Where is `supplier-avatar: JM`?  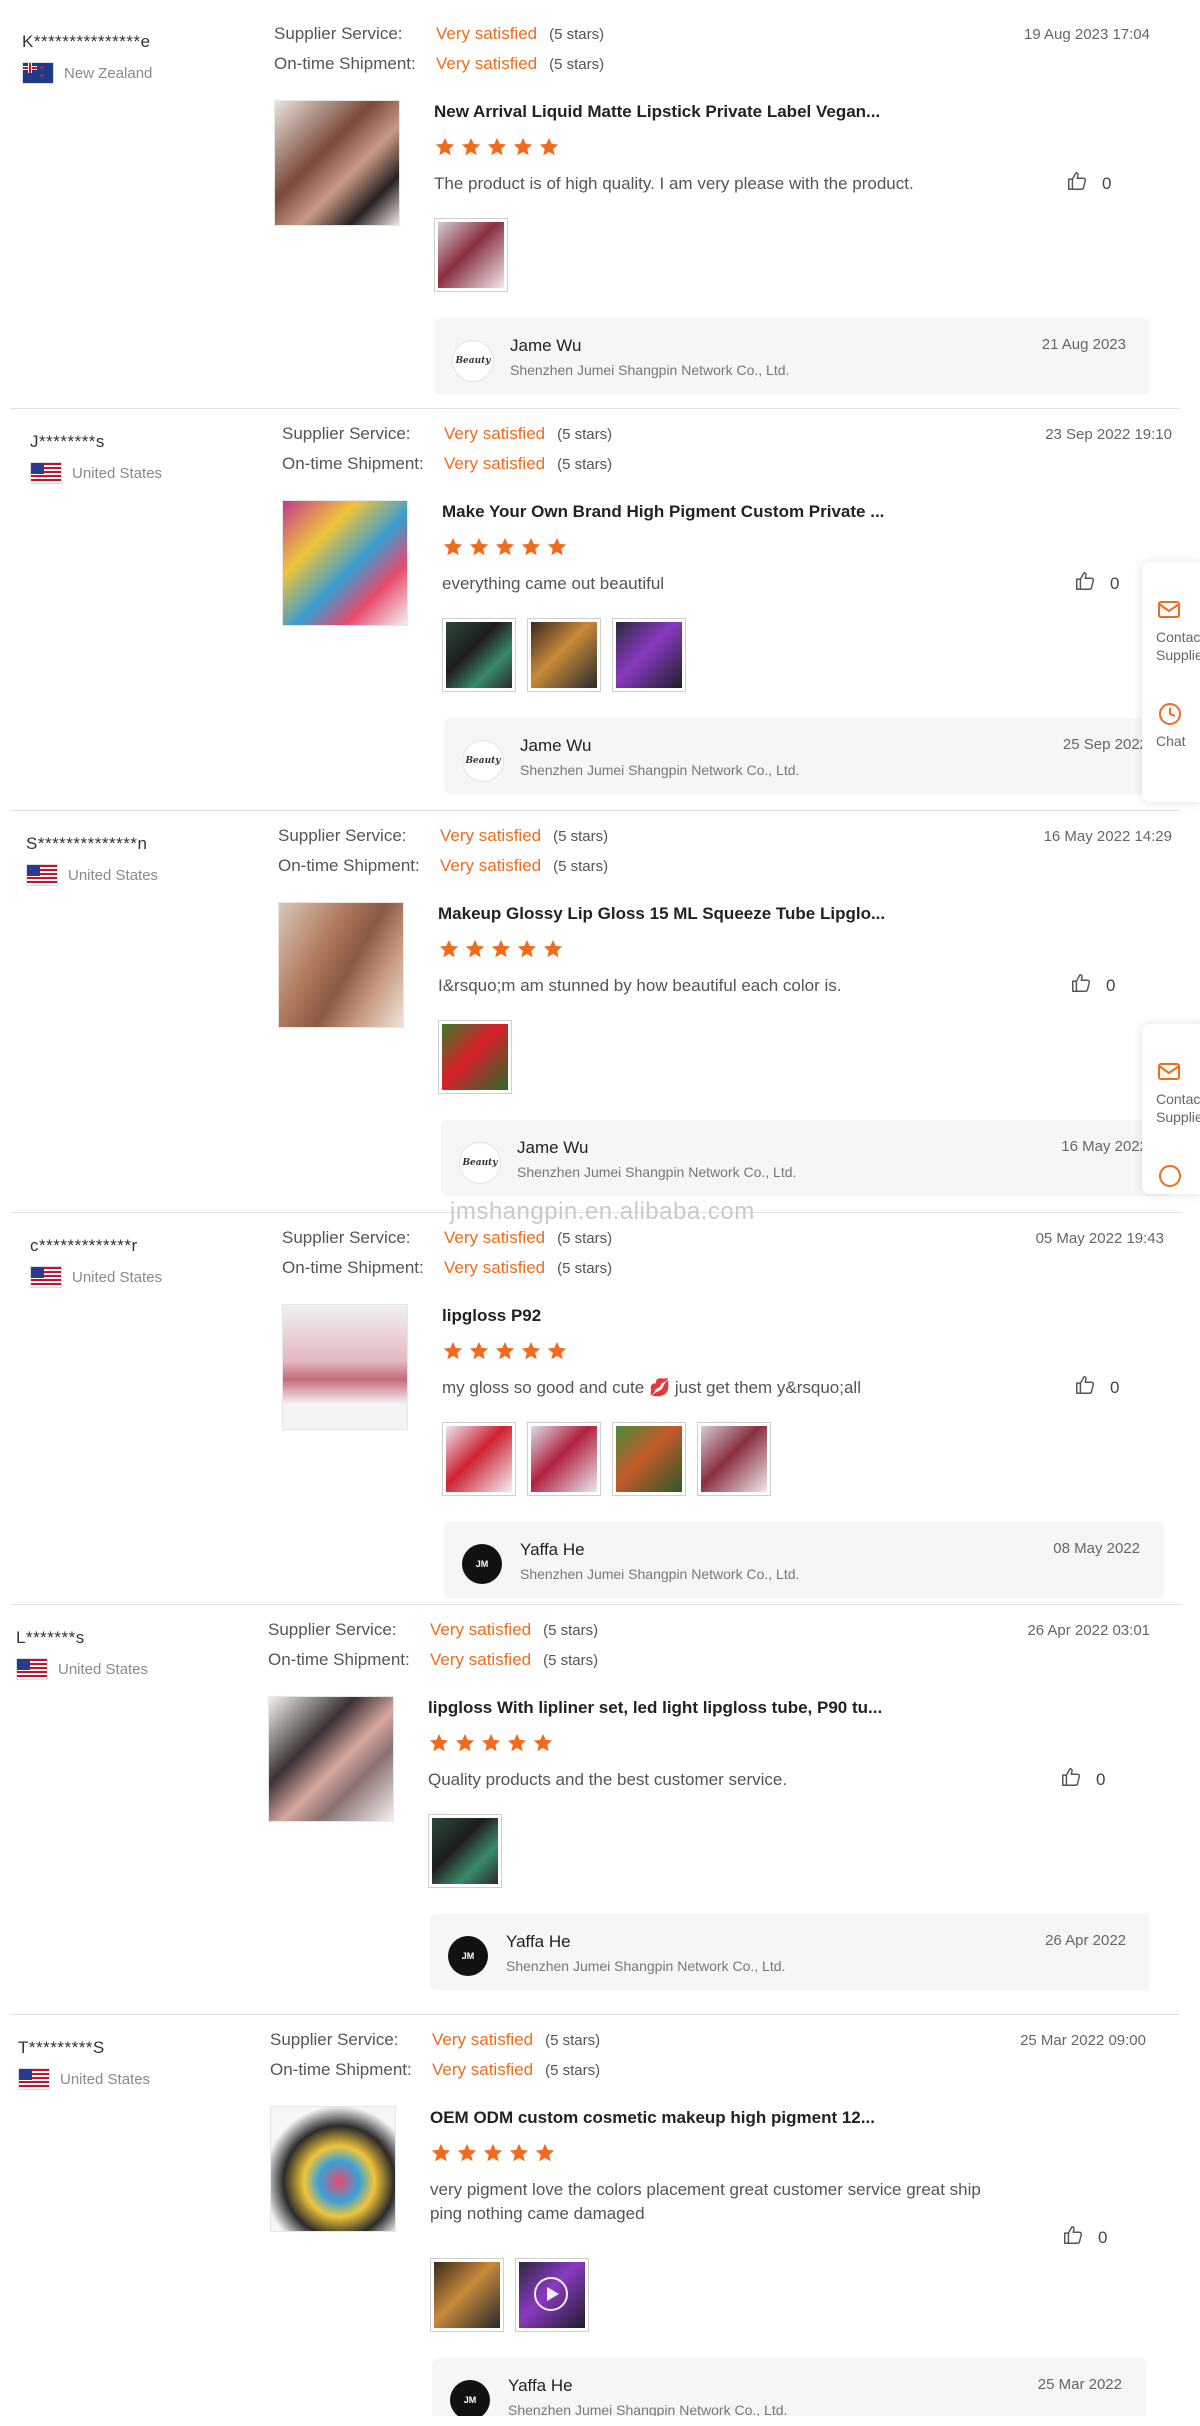 supplier-avatar: JM is located at coordinates (468, 1956).